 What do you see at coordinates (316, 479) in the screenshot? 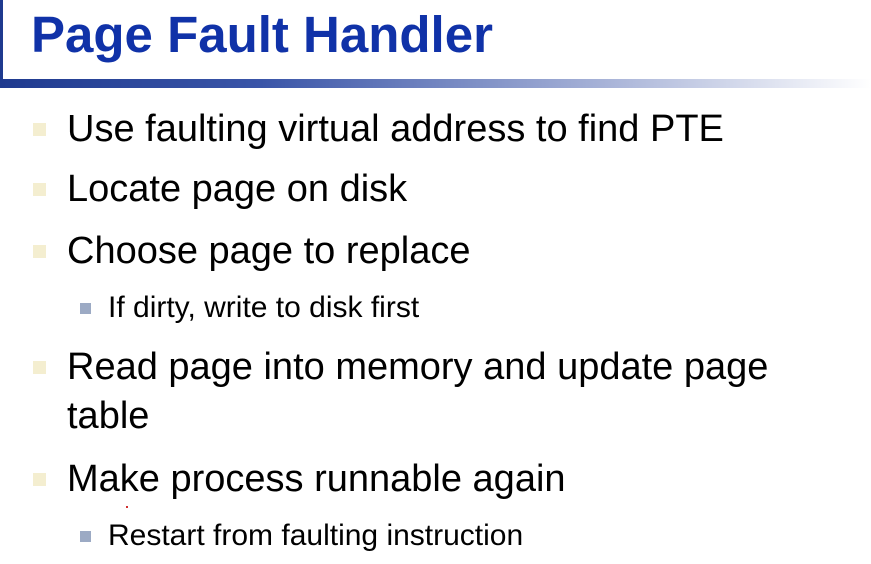
I see `bullet-text: Make process runnable again` at bounding box center [316, 479].